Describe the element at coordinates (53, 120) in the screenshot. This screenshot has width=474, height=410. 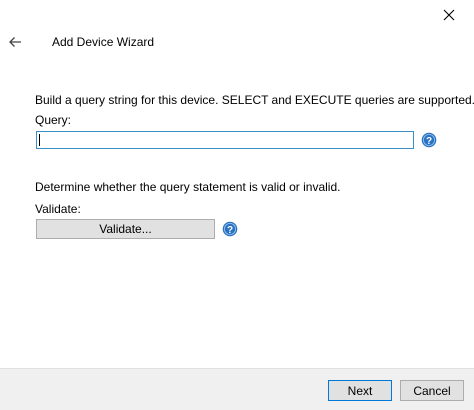
I see `query-label: Query:` at that location.